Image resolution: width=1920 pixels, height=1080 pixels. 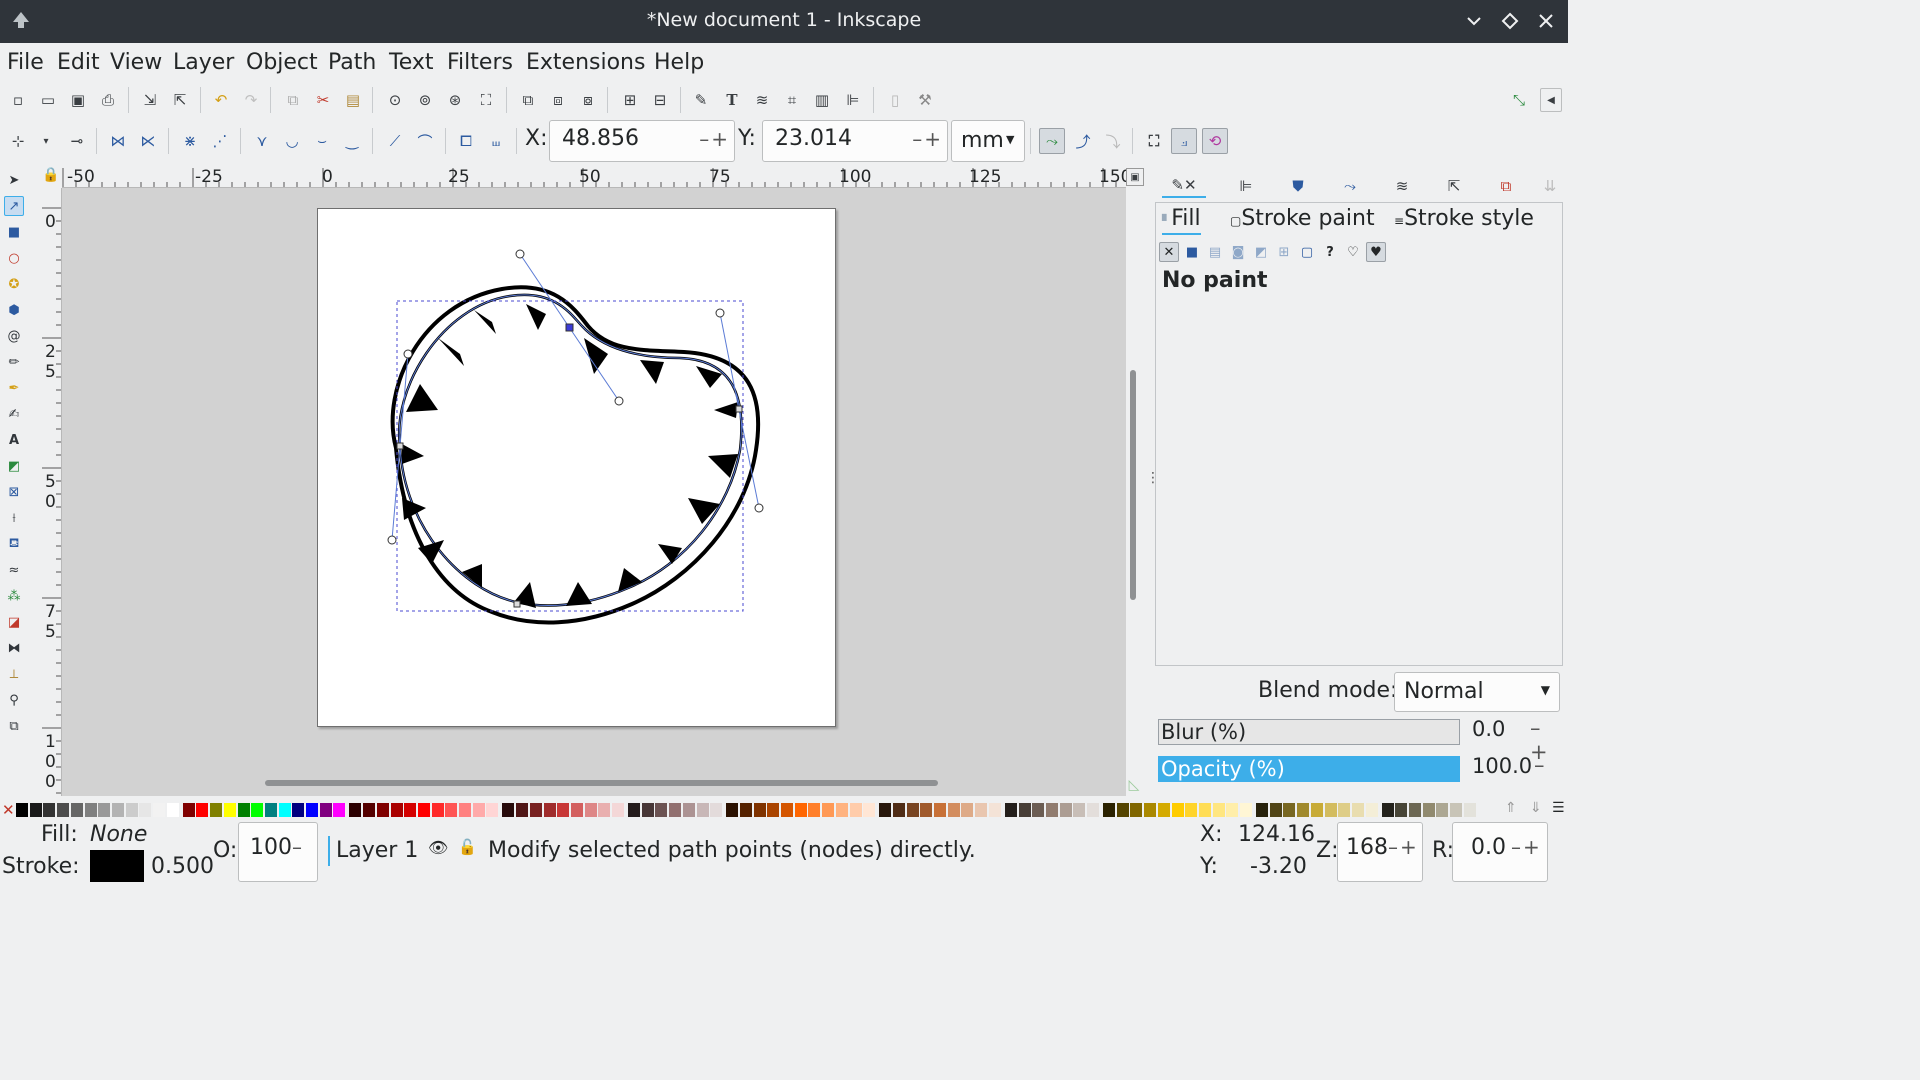 I want to click on export-tab-icon: ⇱, so click(x=1454, y=186).